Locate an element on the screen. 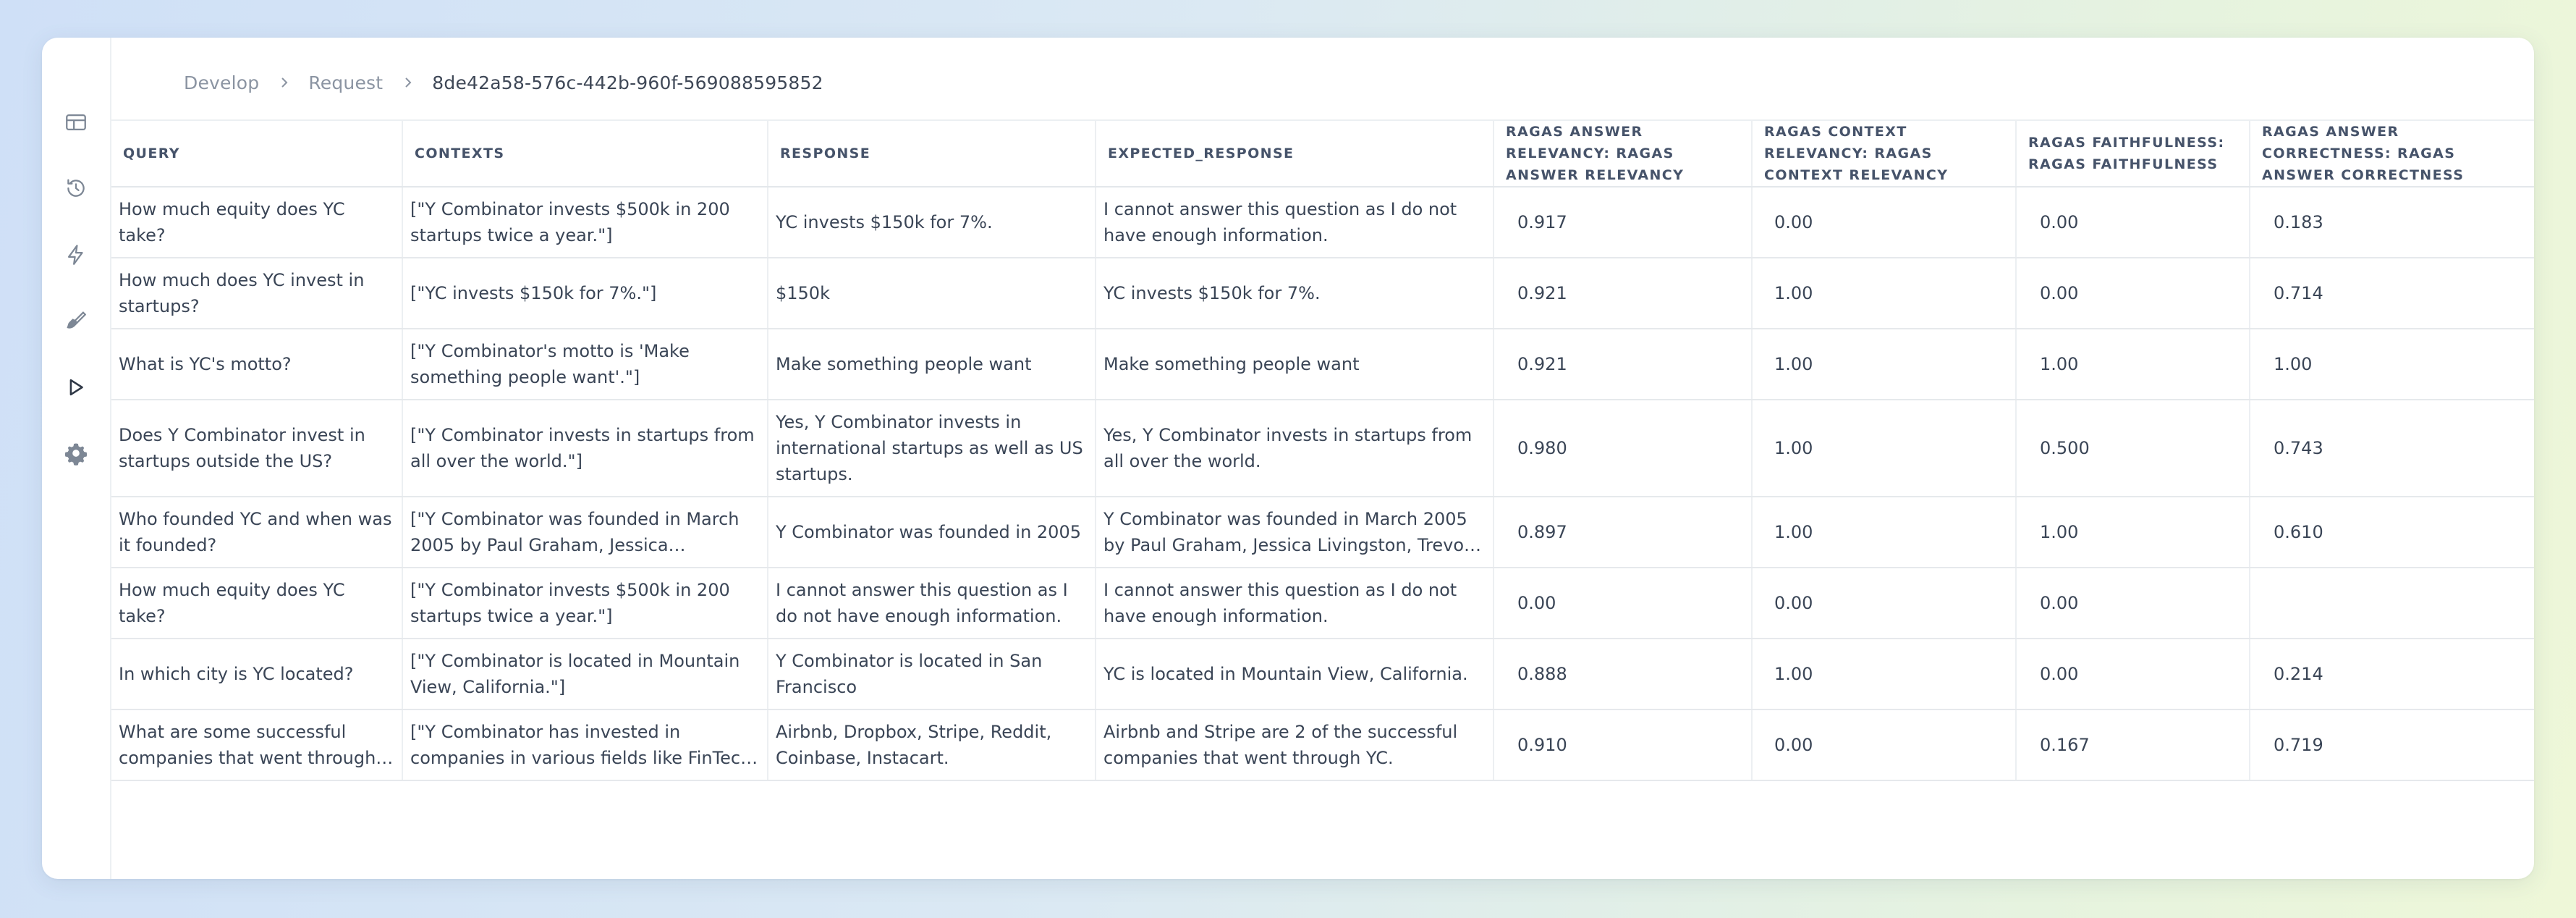 The width and height of the screenshot is (2576, 918). query-cell: In which city is YC located? is located at coordinates (257, 674).